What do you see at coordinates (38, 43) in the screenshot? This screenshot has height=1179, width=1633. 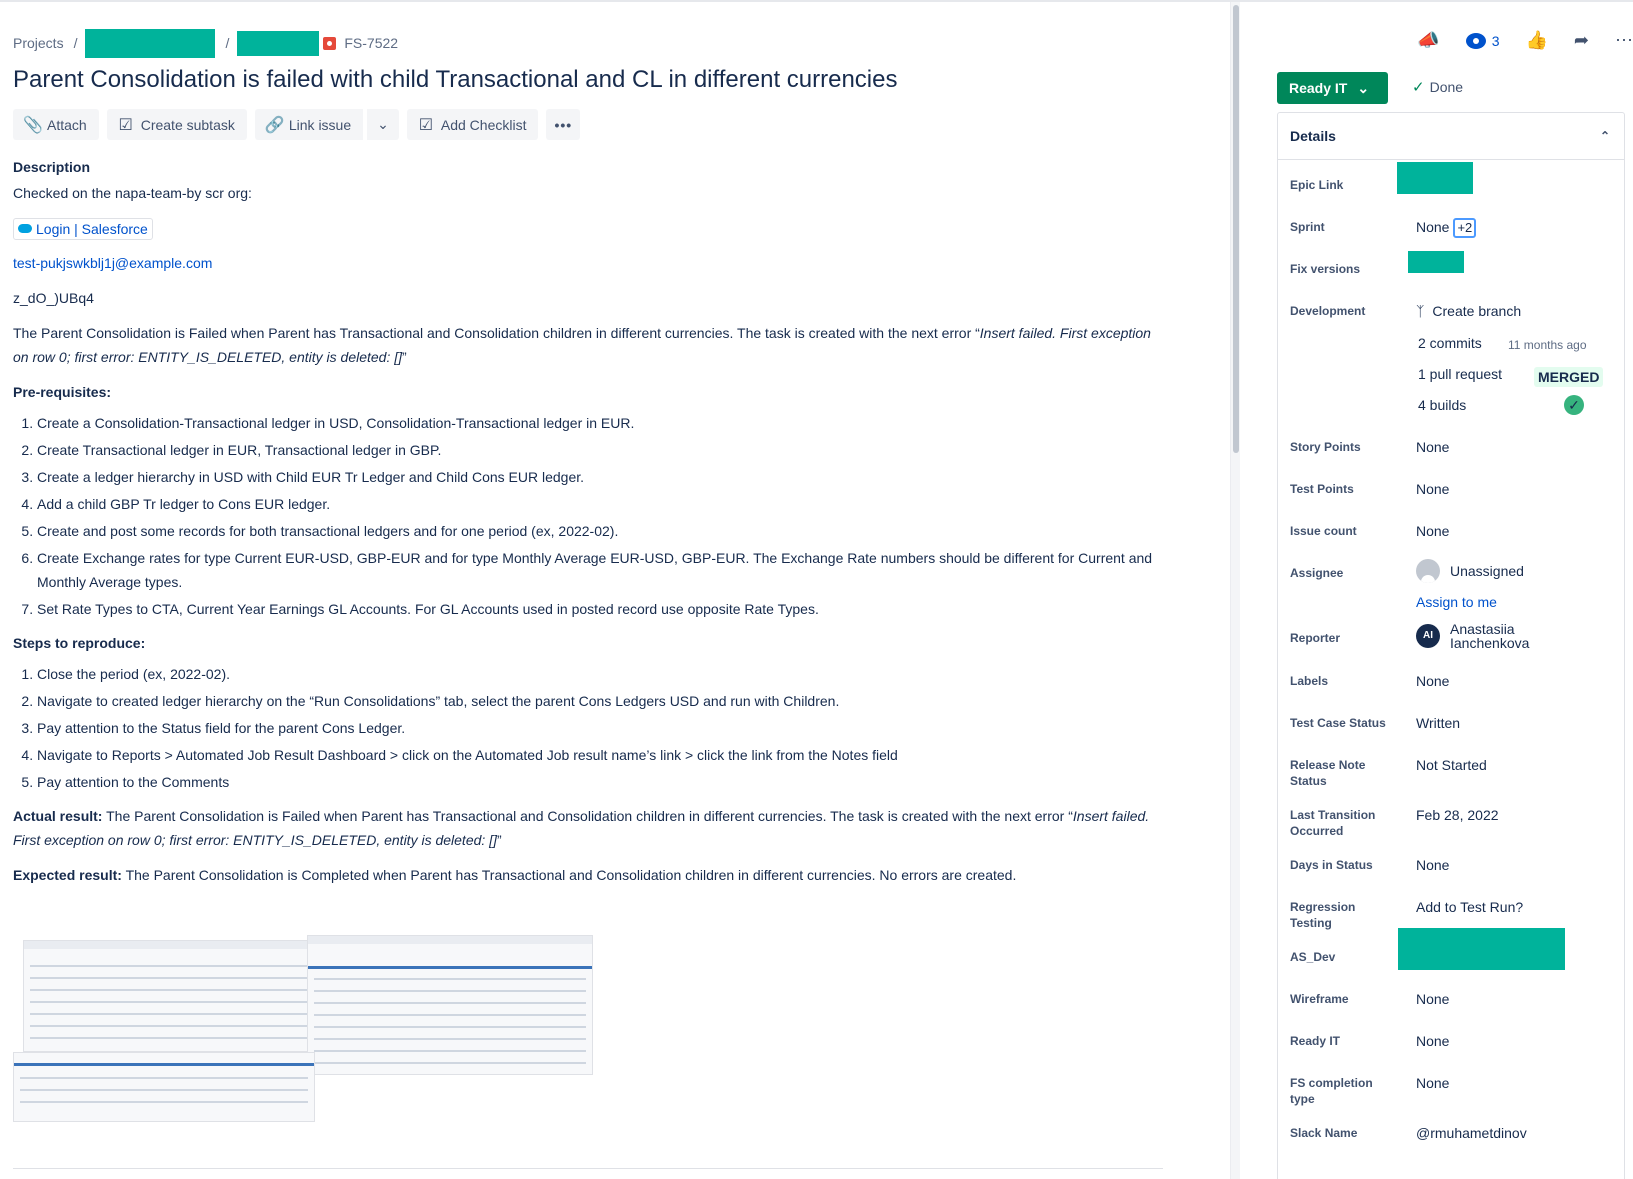 I see `breadcrumb-projects: Projects` at bounding box center [38, 43].